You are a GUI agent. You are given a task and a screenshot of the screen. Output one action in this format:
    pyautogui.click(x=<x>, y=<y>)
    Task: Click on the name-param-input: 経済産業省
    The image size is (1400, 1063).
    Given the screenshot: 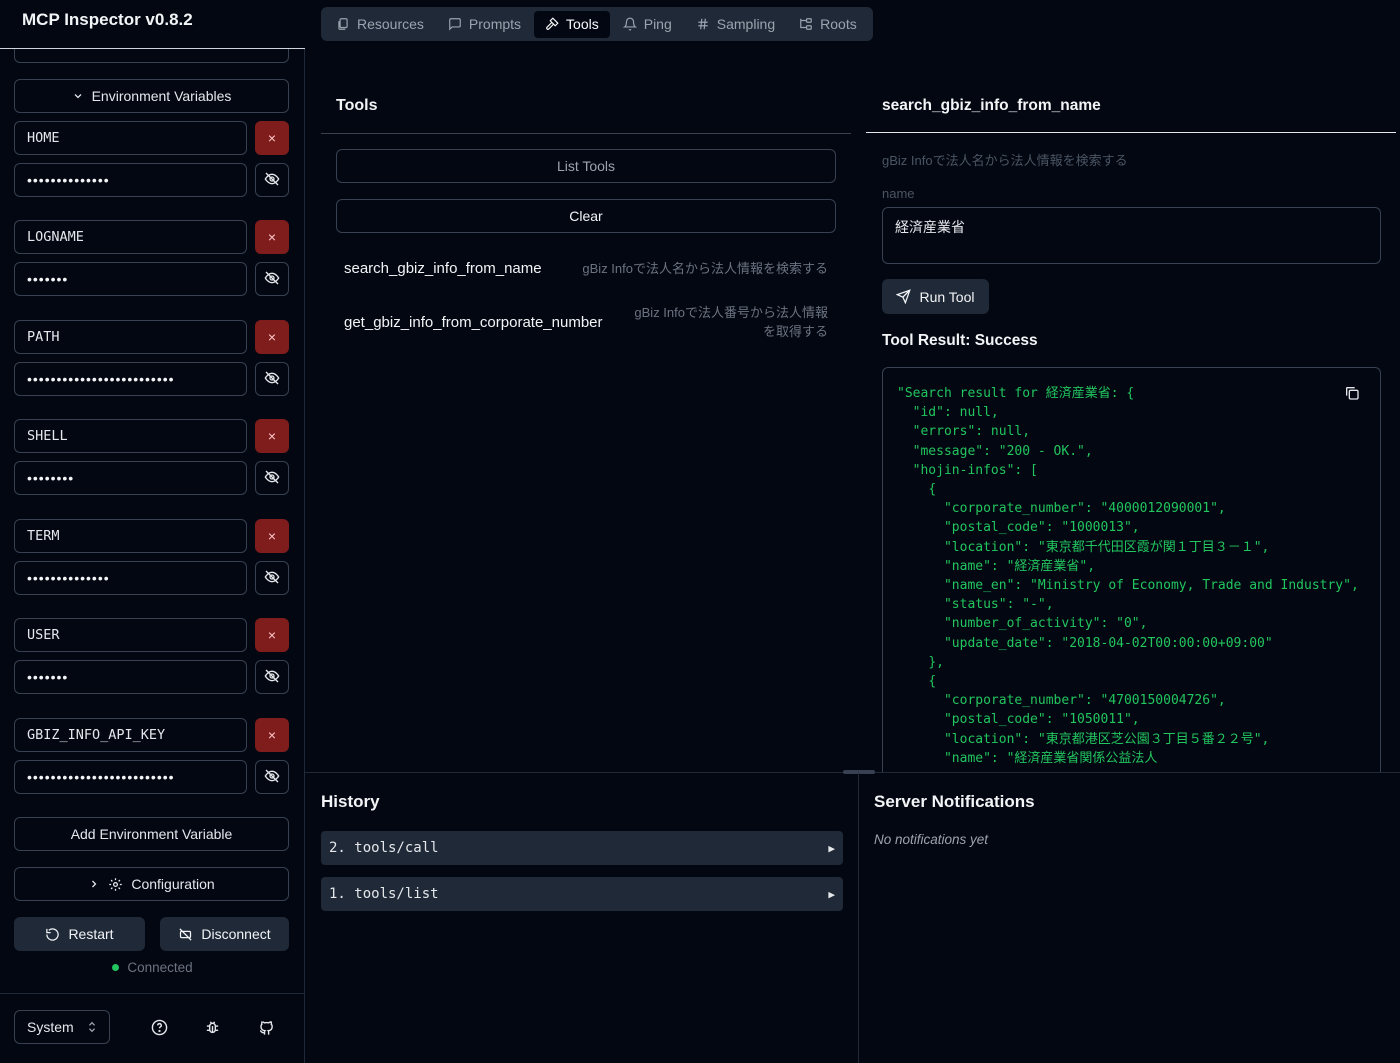 What is the action you would take?
    pyautogui.click(x=1131, y=235)
    